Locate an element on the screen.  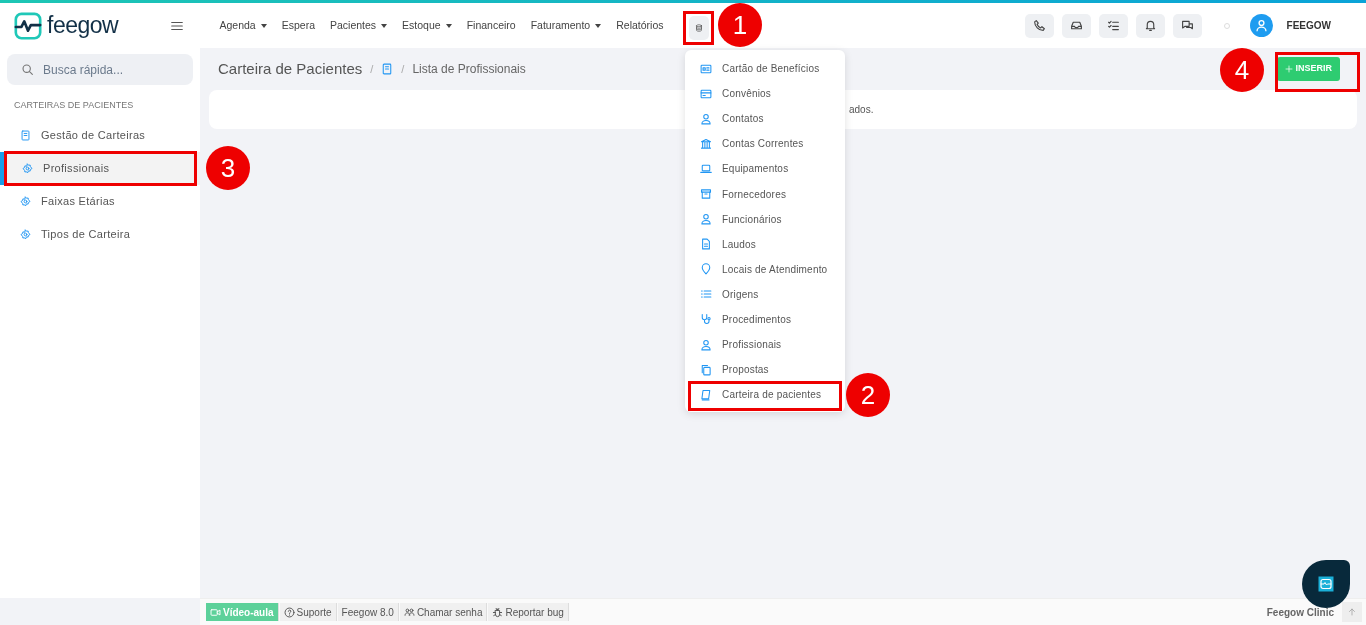
menu-item: Origens is located at coordinates (765, 294).